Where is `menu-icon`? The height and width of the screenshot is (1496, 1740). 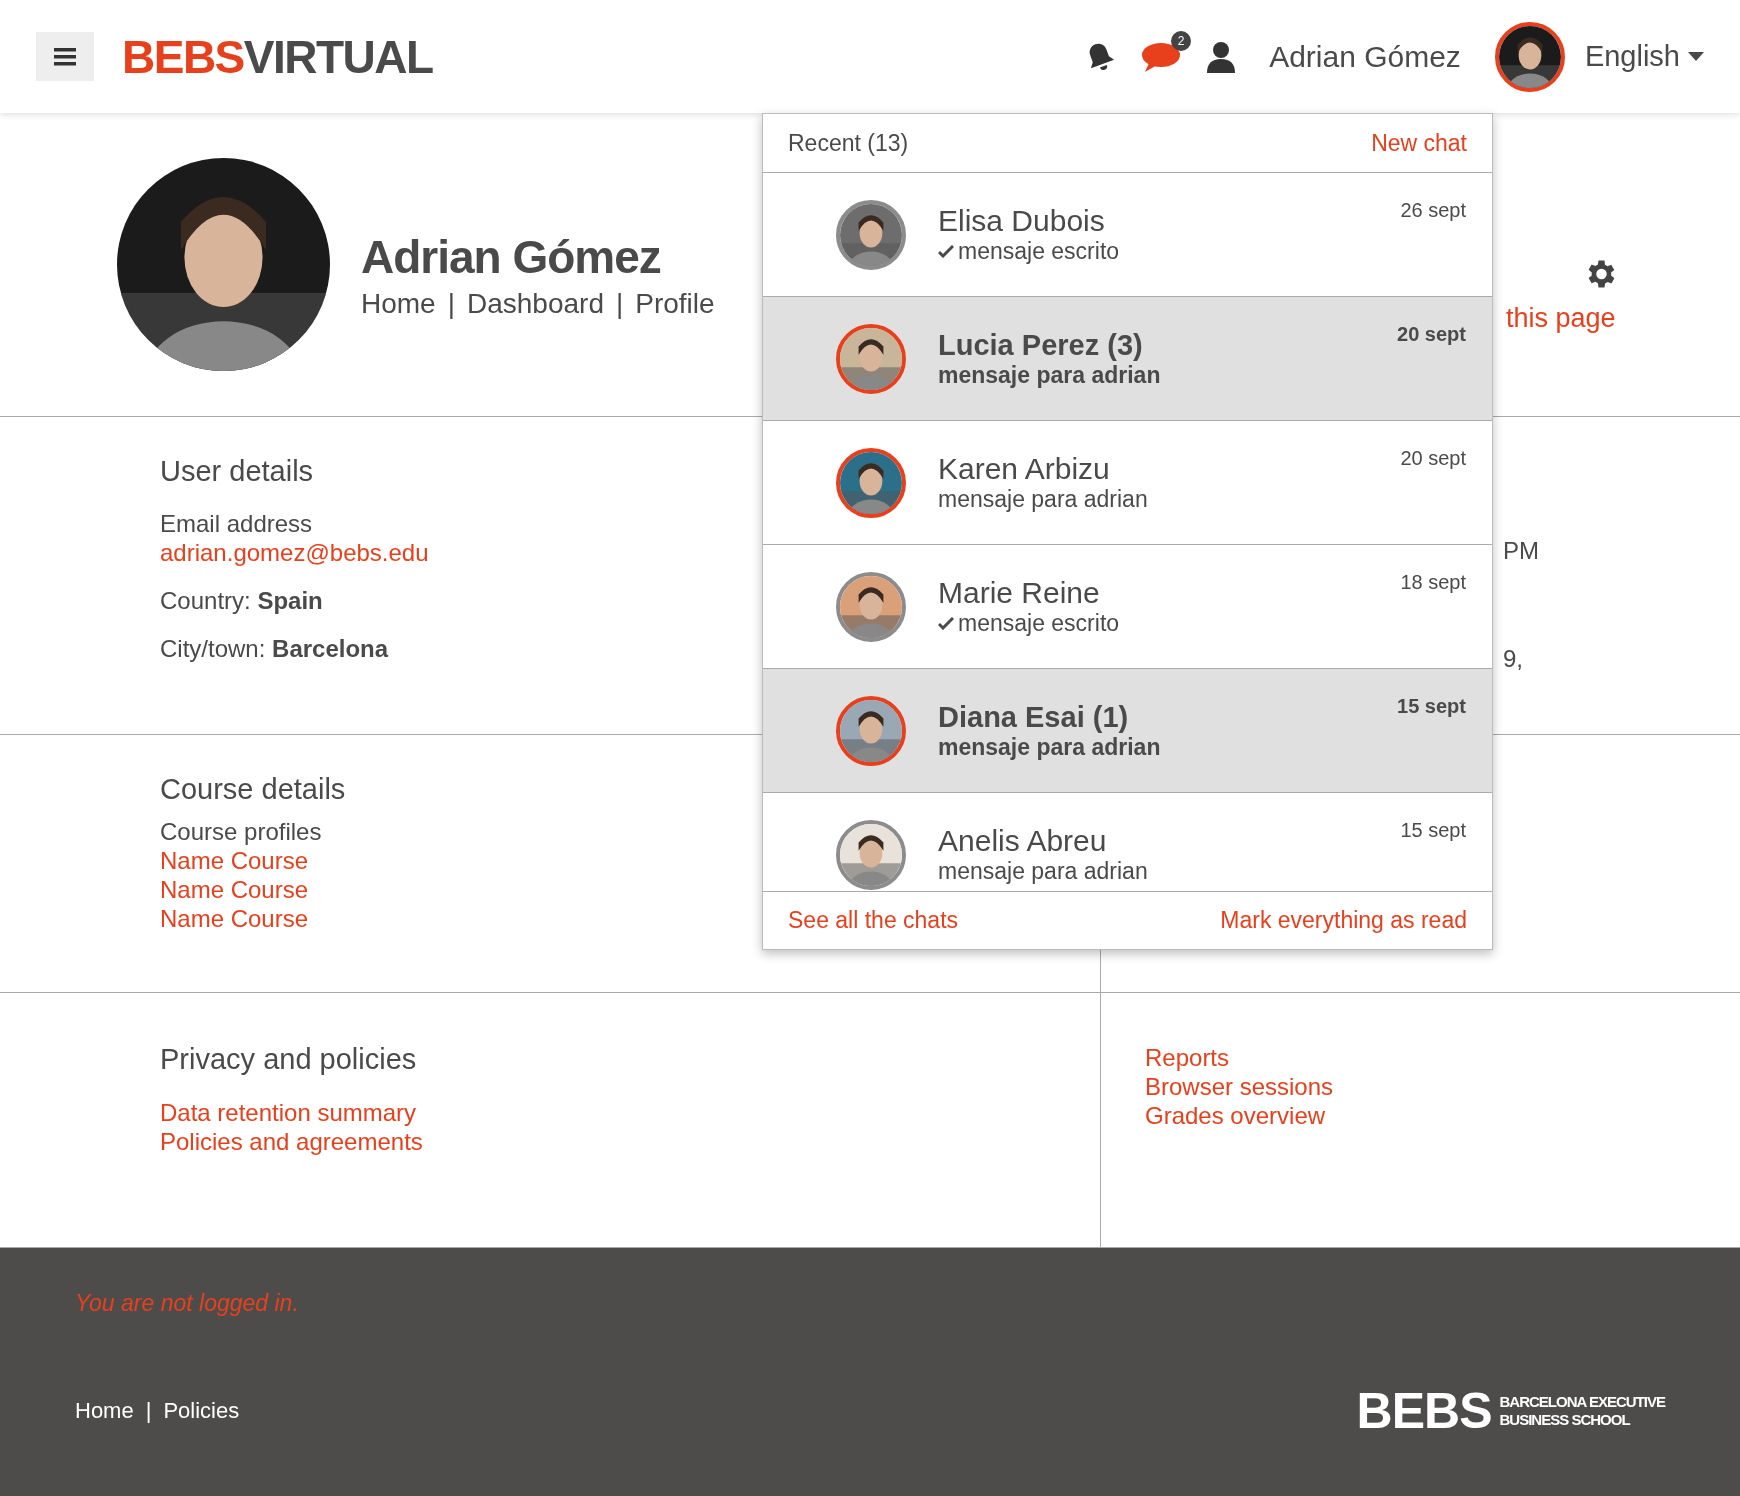 menu-icon is located at coordinates (65, 56).